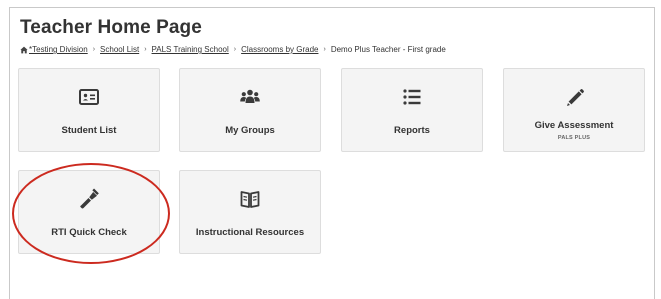 The image size is (661, 299). What do you see at coordinates (388, 49) in the screenshot?
I see `breadcrumb-current: Demo Plus Teacher - First grade` at bounding box center [388, 49].